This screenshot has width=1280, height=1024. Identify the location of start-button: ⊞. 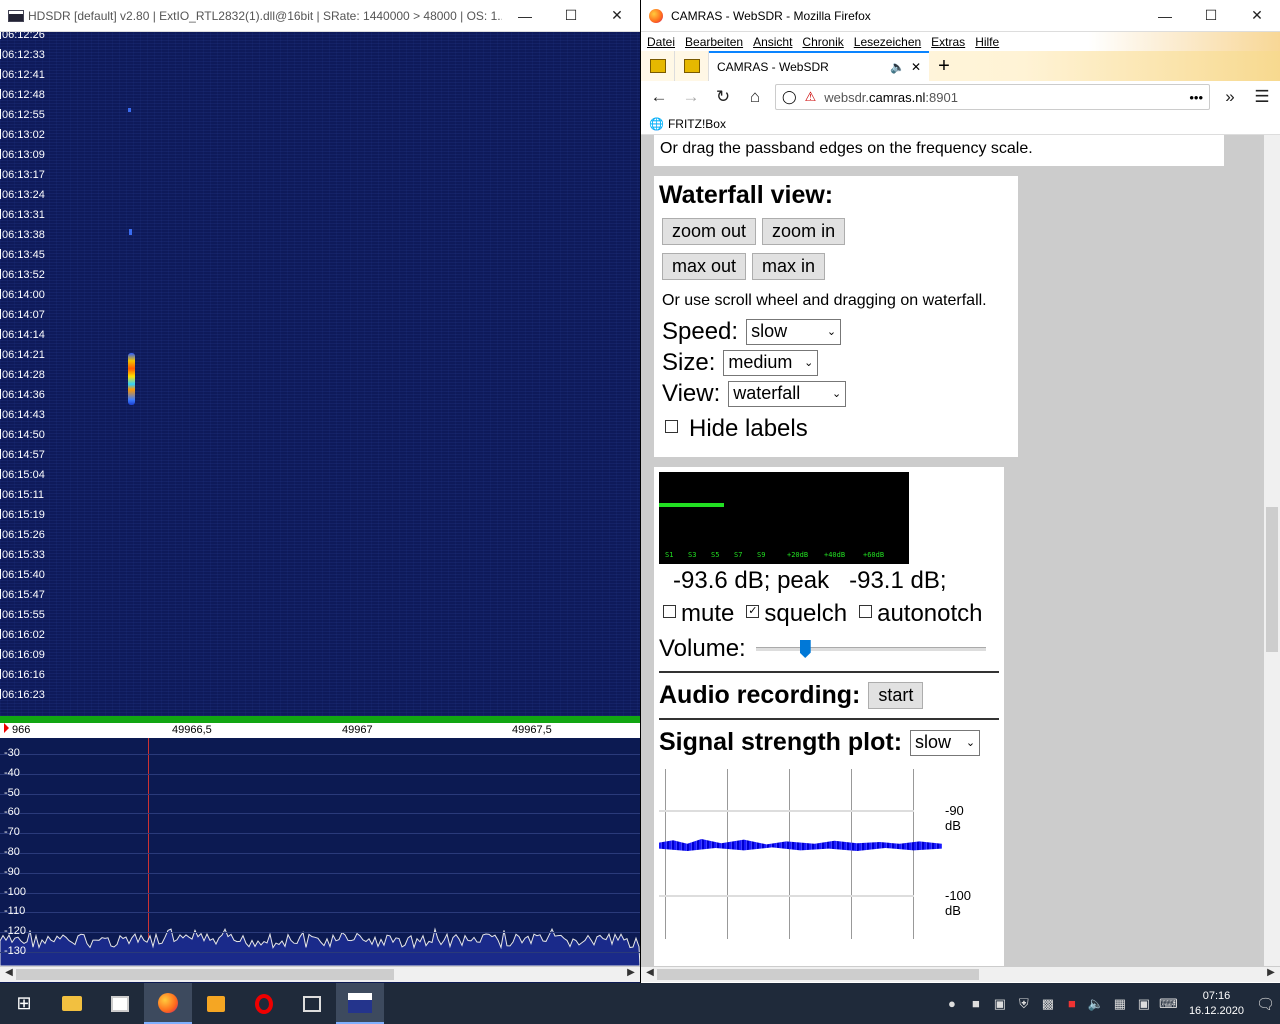
(24, 1003).